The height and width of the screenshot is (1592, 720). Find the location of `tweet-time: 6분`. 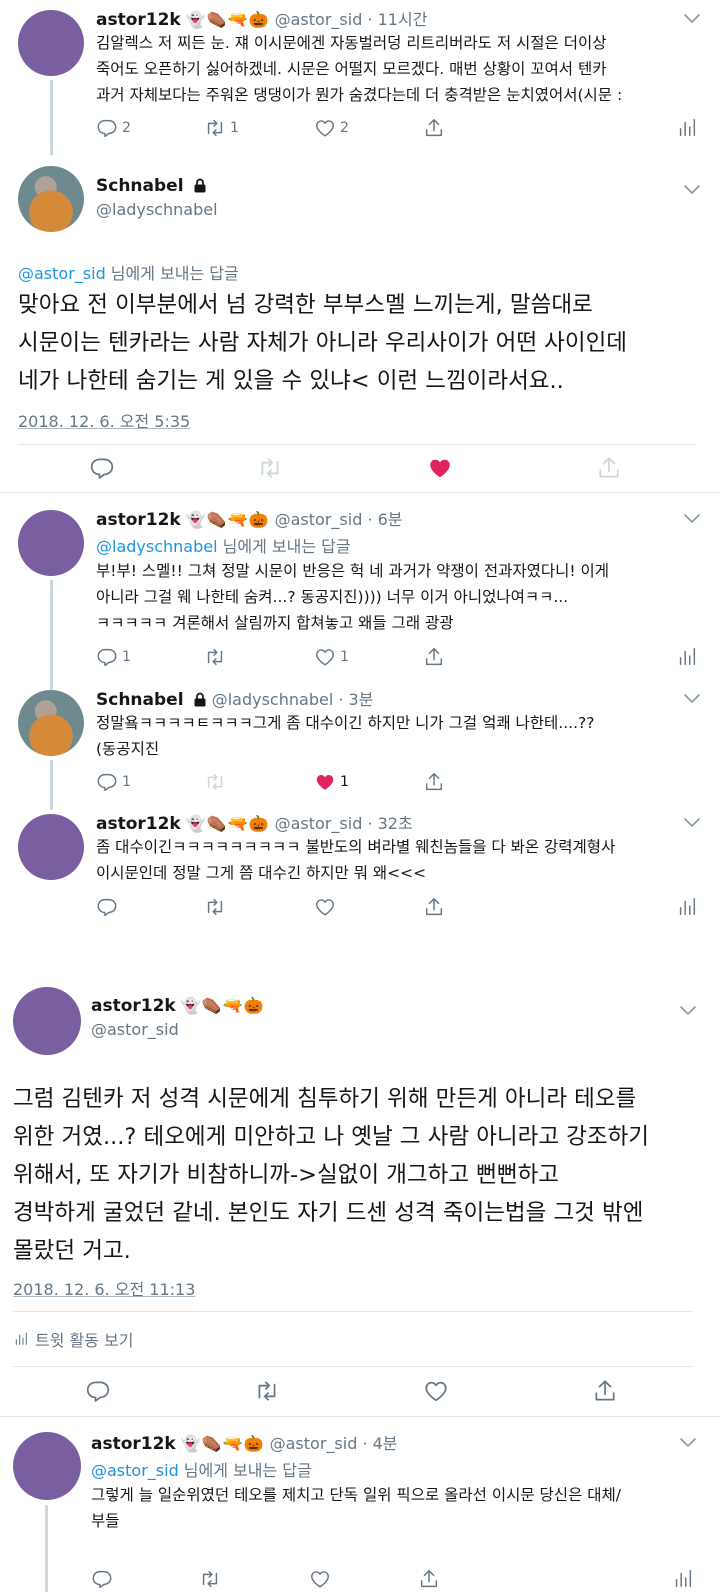

tweet-time: 6분 is located at coordinates (390, 519).